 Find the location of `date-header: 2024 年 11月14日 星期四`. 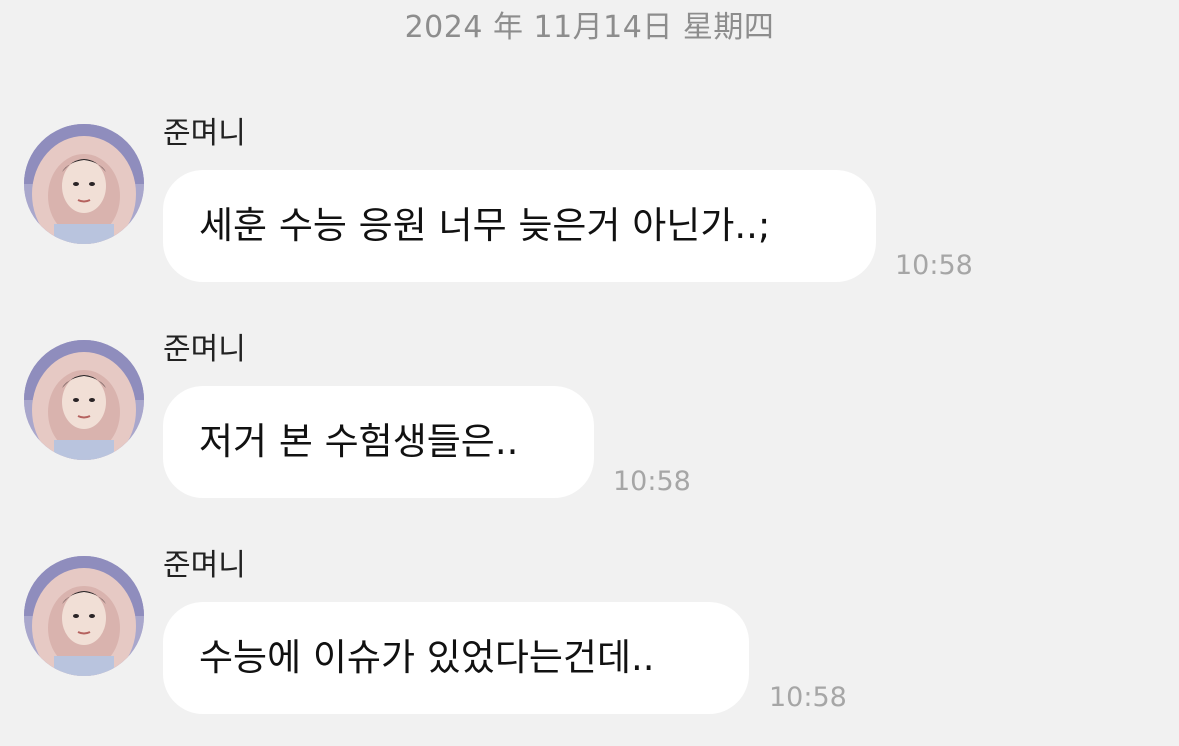

date-header: 2024 年 11月14日 星期四 is located at coordinates (589, 27).